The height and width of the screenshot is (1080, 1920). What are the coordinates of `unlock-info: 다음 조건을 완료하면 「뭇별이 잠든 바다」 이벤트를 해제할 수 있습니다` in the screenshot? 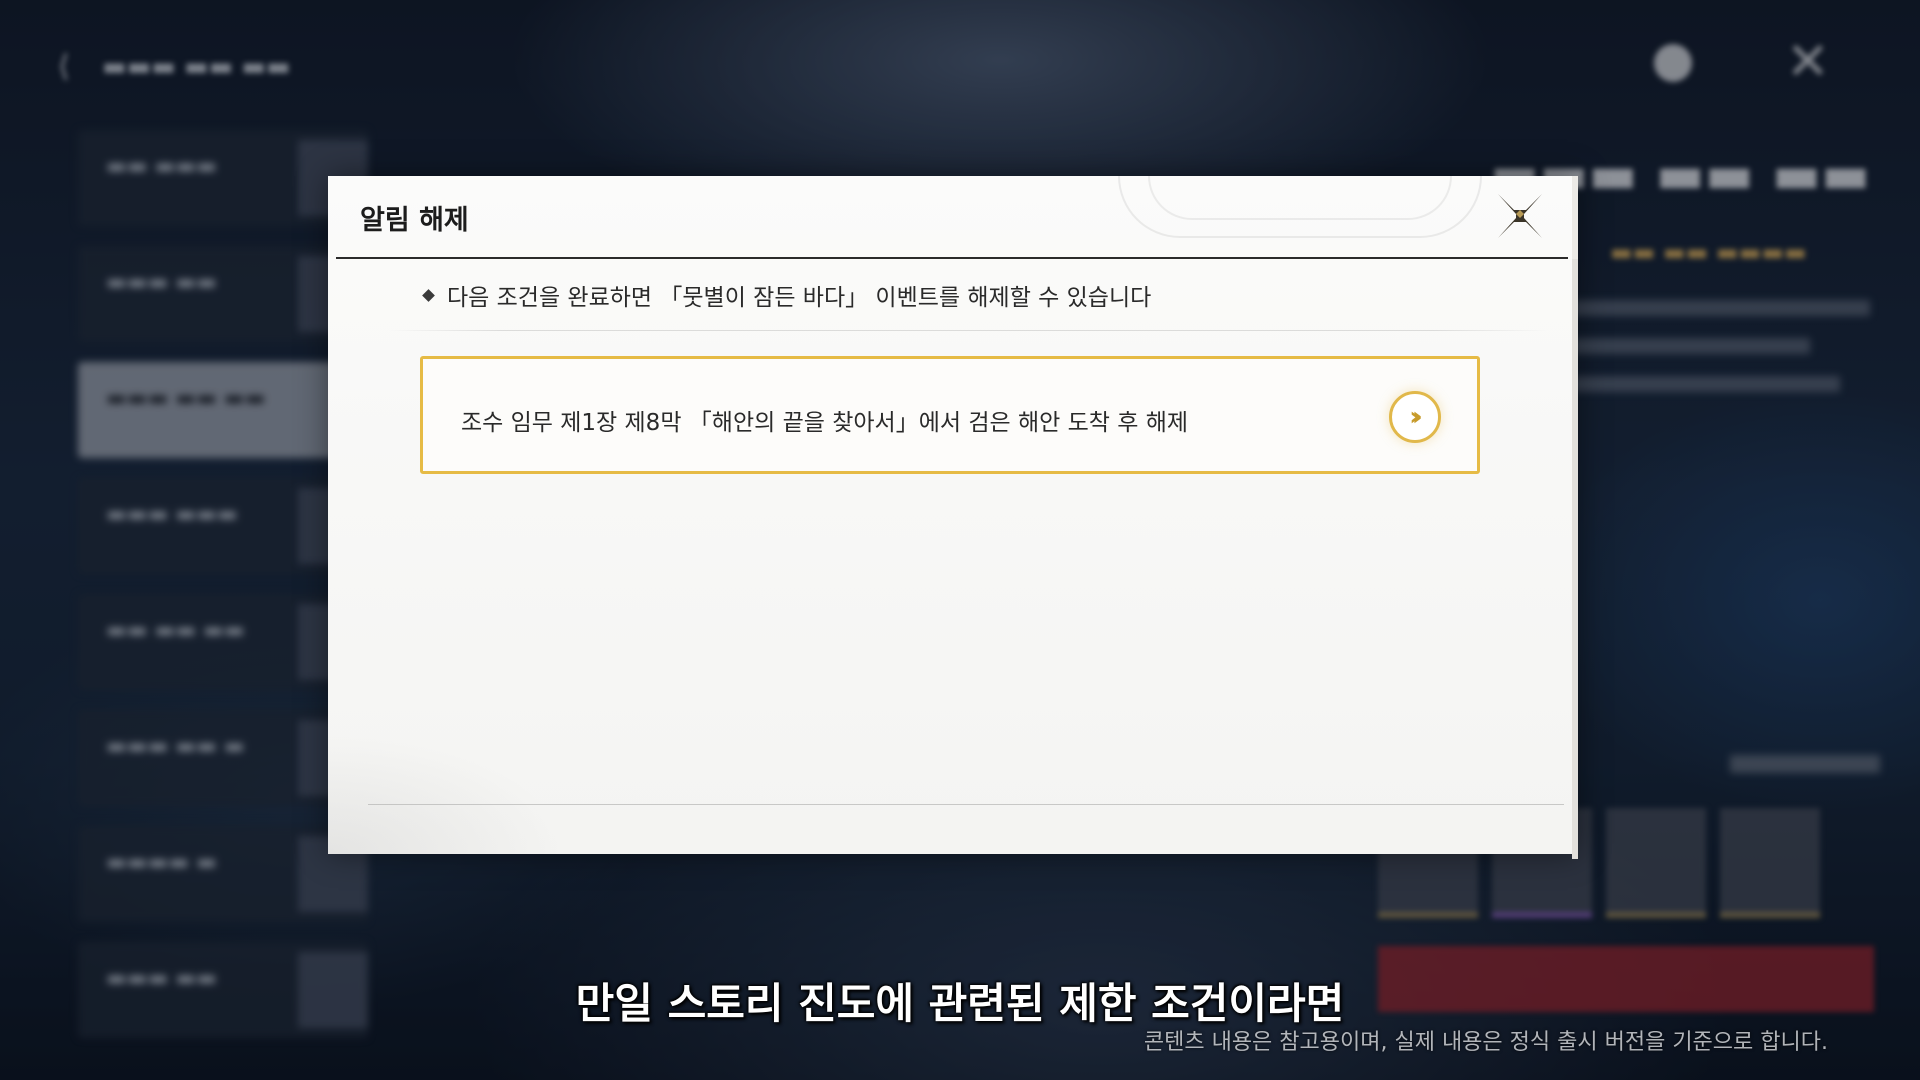 It's located at (787, 295).